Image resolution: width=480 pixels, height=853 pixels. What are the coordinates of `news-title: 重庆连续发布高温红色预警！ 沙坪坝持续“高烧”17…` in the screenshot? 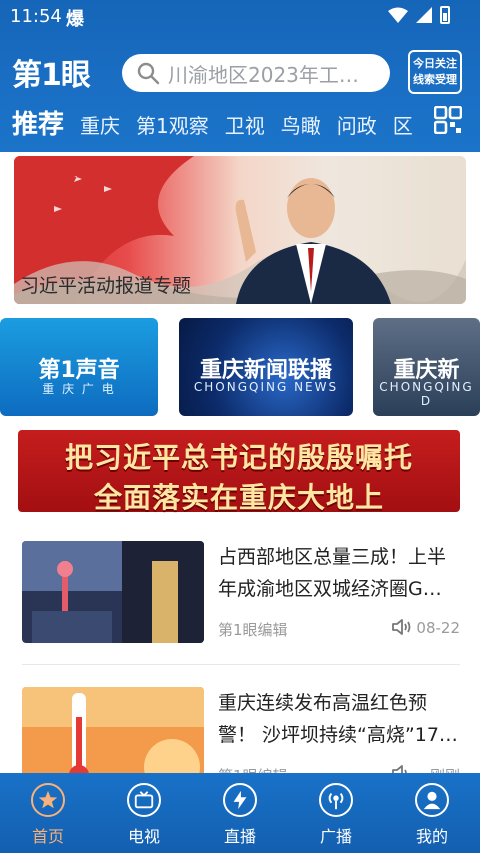 It's located at (338, 719).